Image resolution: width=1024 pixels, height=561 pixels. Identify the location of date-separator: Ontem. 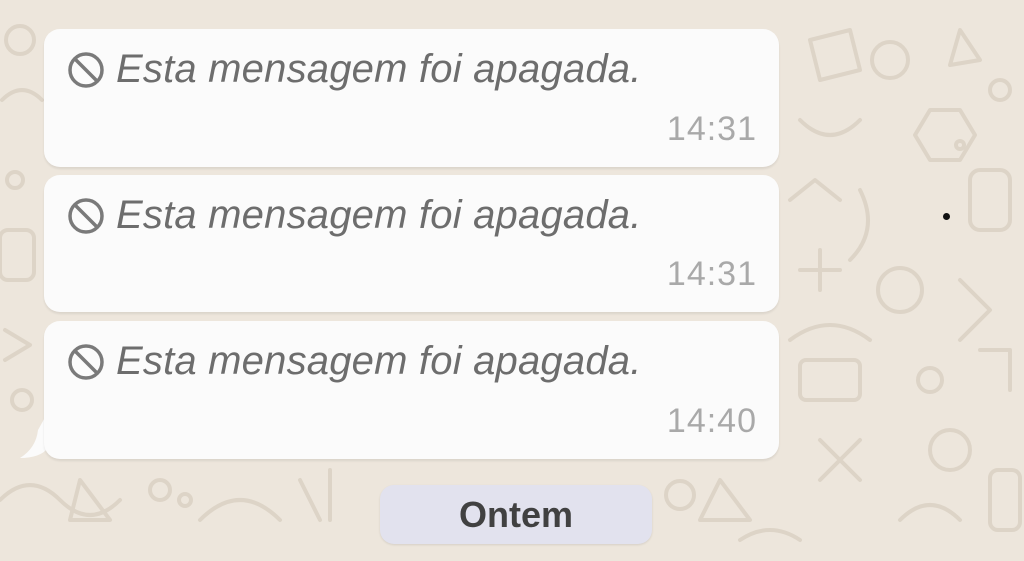
(516, 514).